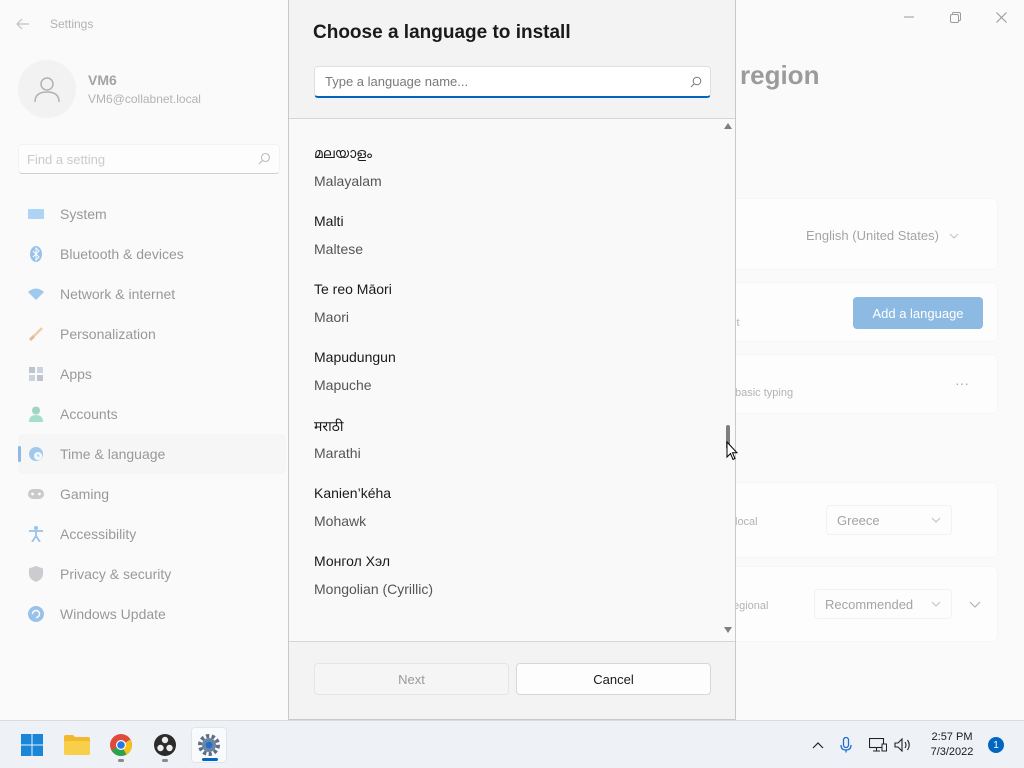  Describe the element at coordinates (504, 441) in the screenshot. I see `list-item-marathi: मराठी Marathi` at that location.